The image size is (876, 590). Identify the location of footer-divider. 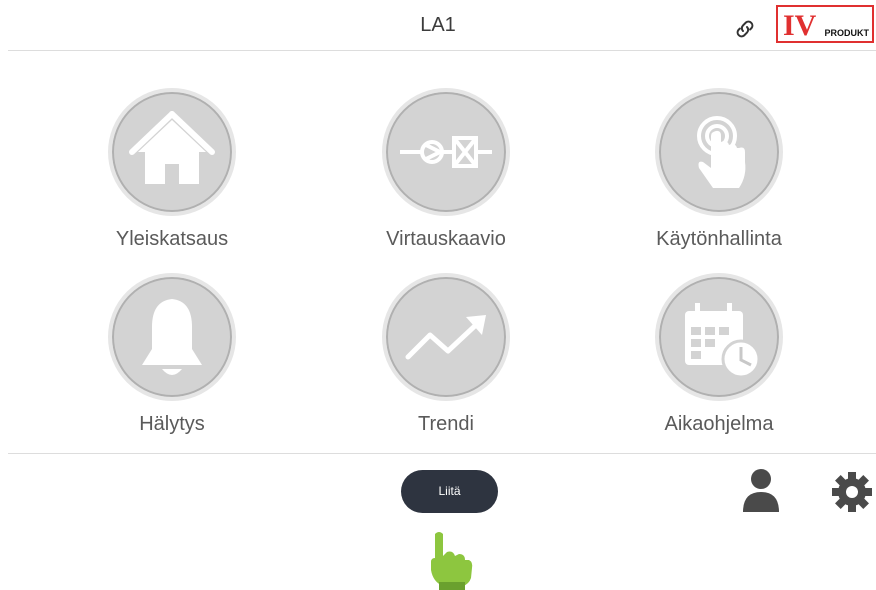
(442, 453).